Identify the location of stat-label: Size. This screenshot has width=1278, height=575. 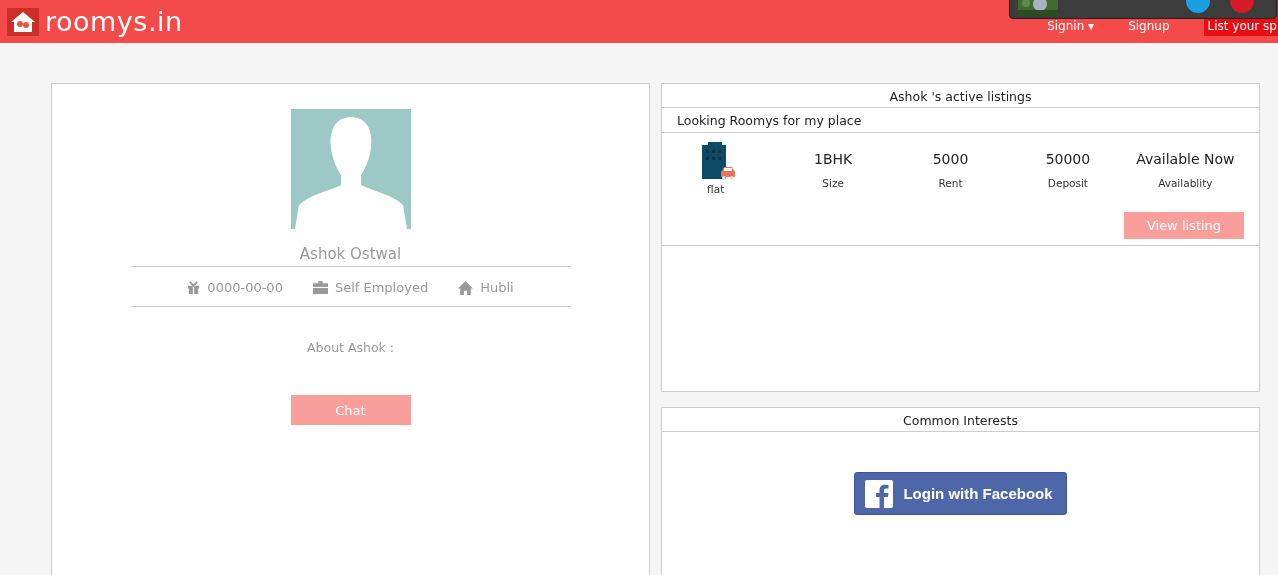
(833, 183).